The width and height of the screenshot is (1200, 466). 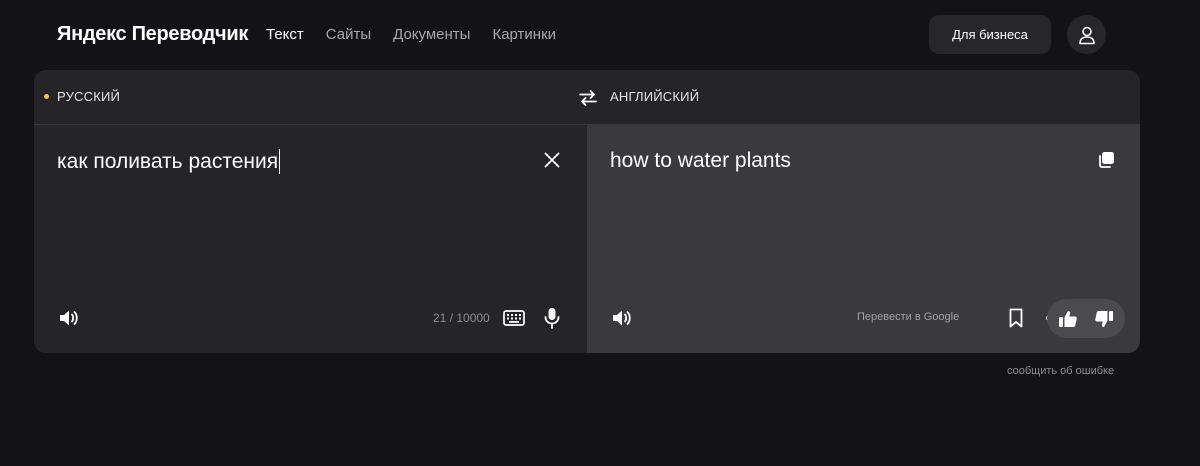 I want to click on swap-icon, so click(x=588, y=98).